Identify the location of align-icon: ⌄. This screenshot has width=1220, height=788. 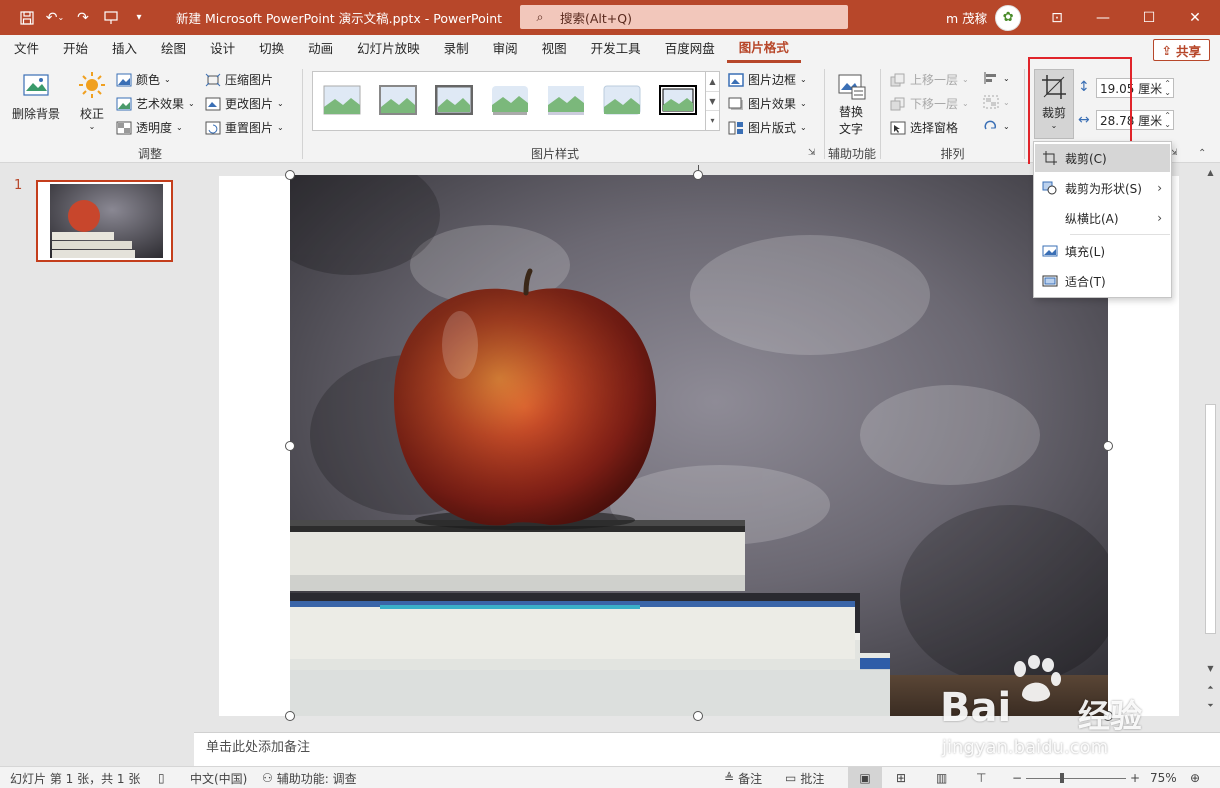
(996, 78).